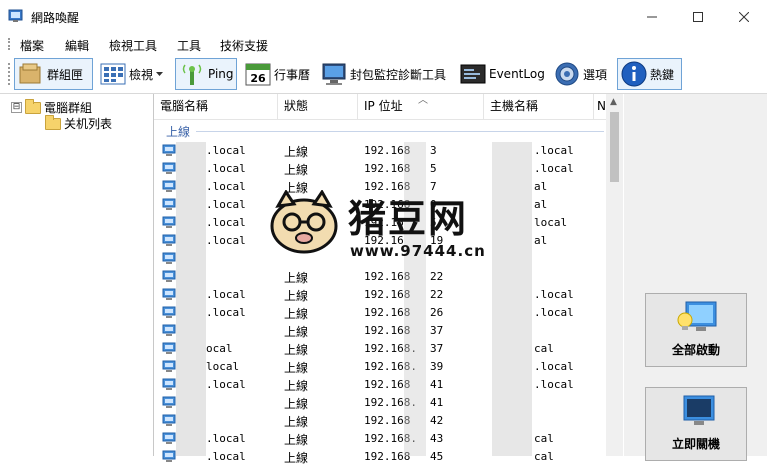 This screenshot has height=466, width=767. Describe the element at coordinates (380, 169) in the screenshot. I see `table-row: .local 上線 192.168 5 .local` at that location.